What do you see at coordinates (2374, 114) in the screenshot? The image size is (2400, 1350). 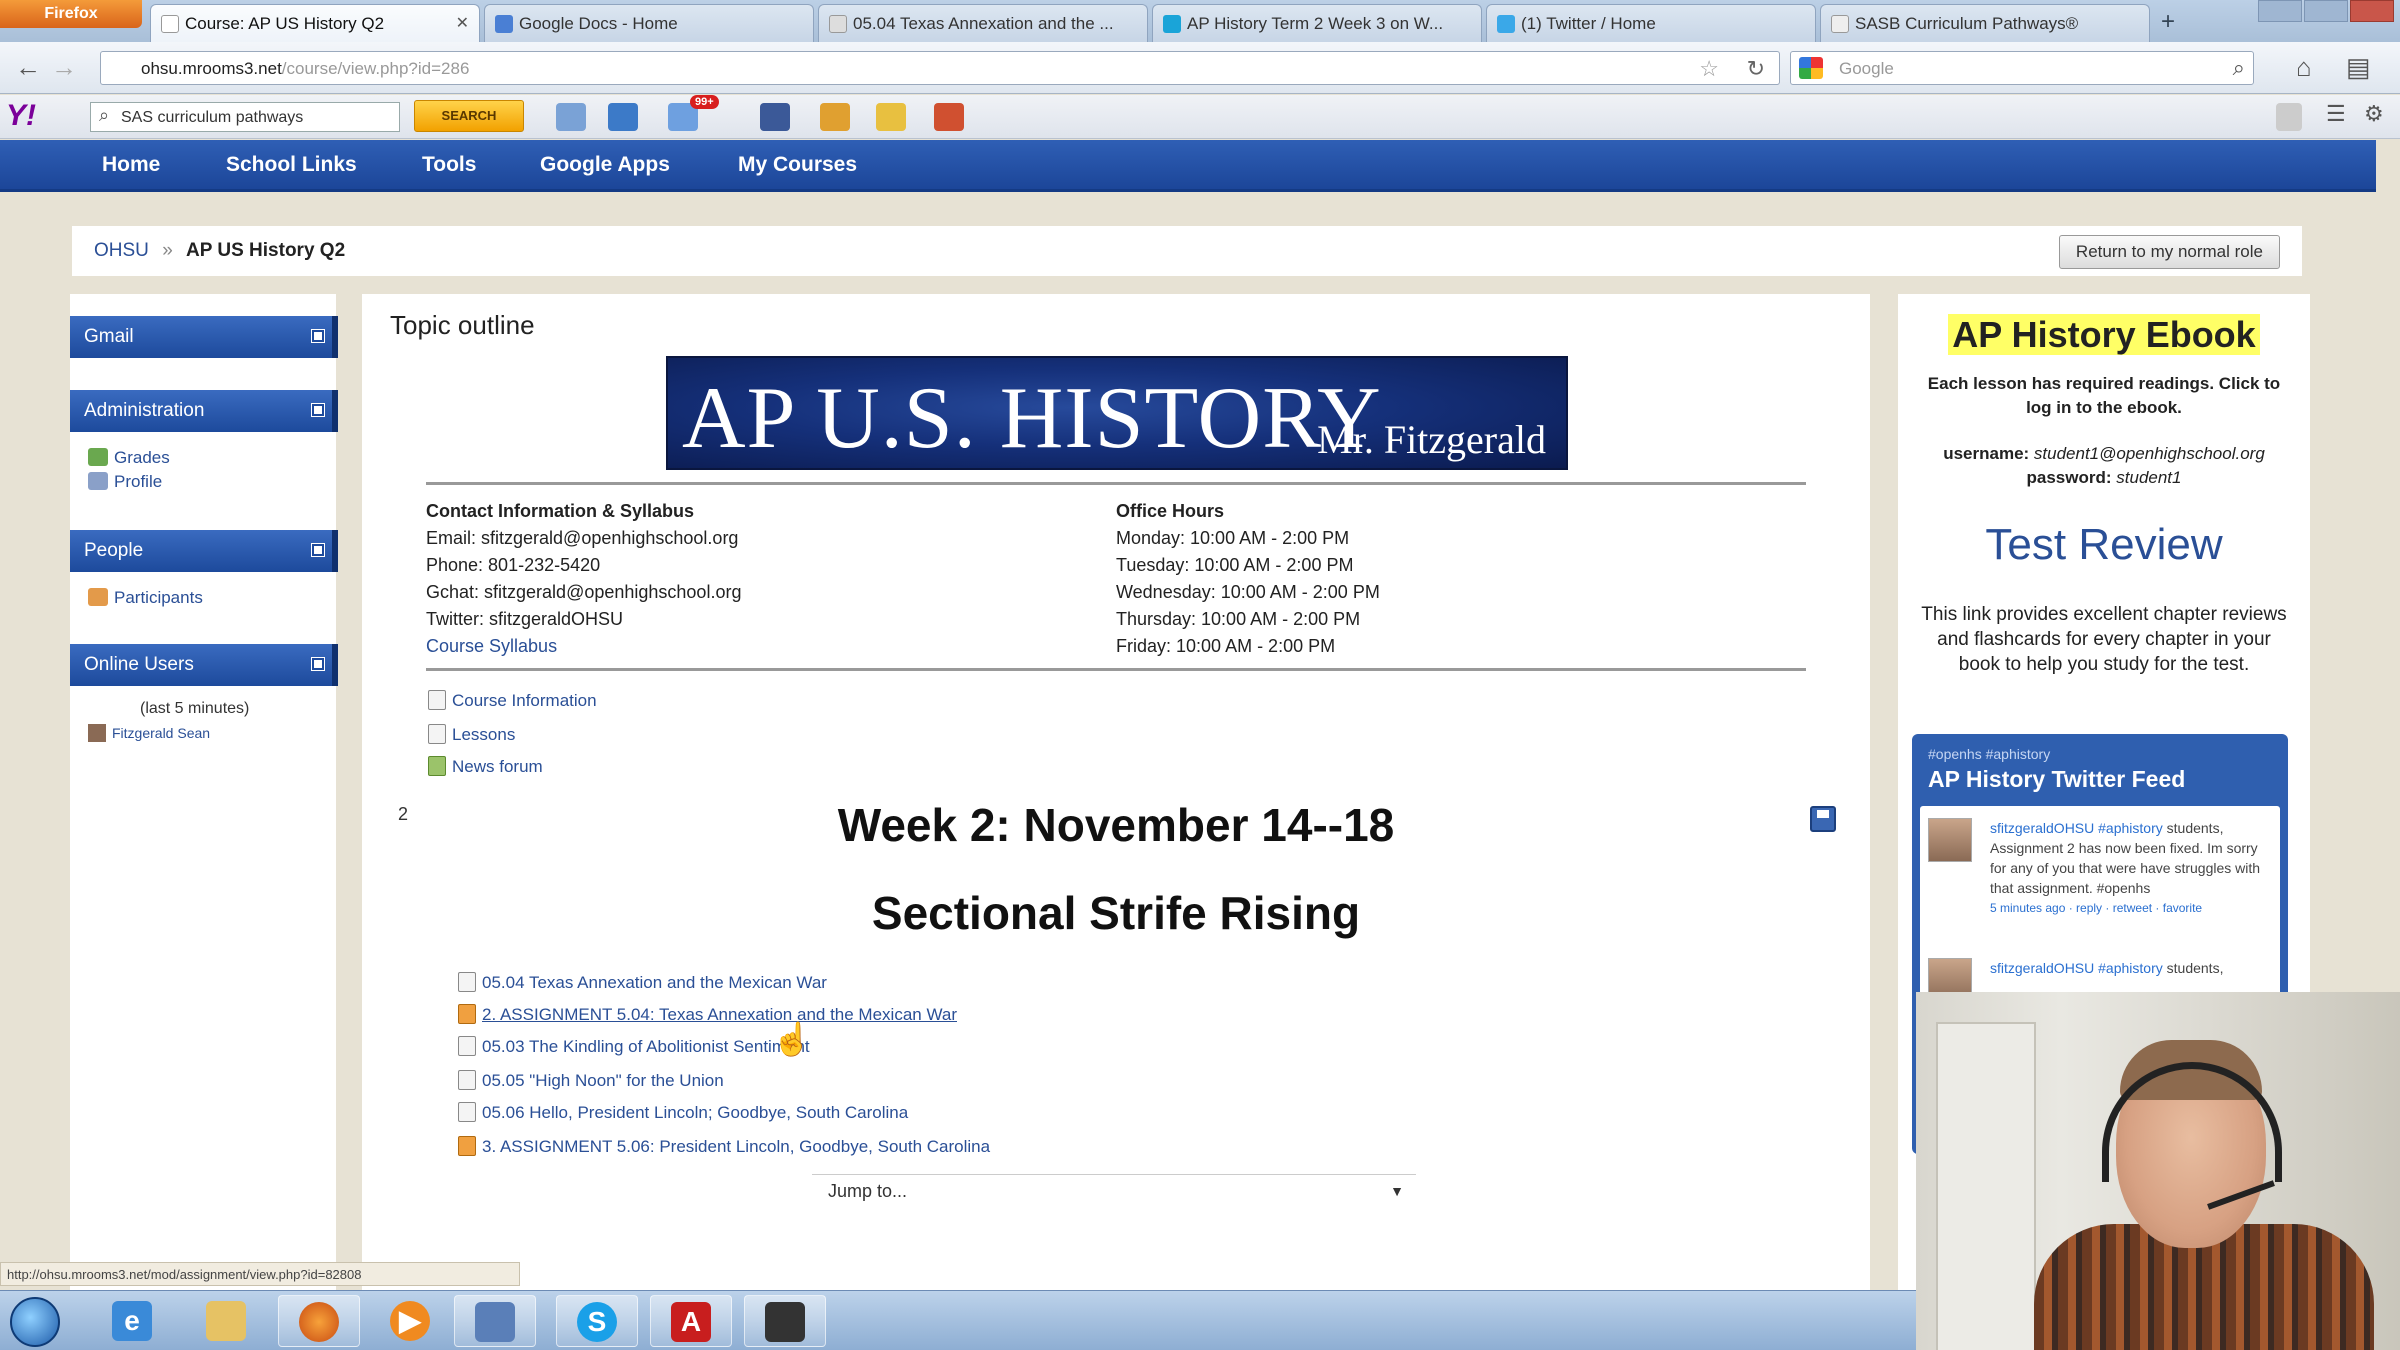 I see `gear-icon: ⚙` at bounding box center [2374, 114].